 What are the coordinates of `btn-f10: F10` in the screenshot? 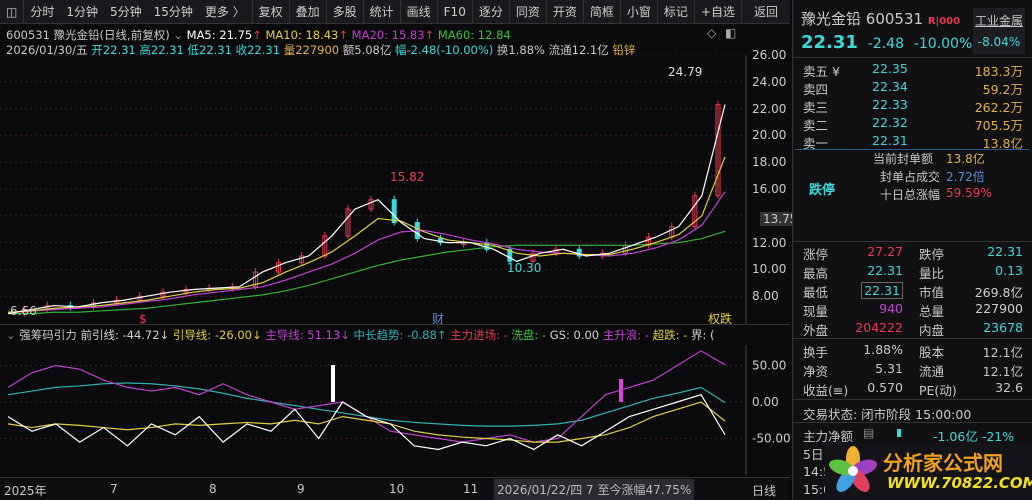 It's located at (454, 12).